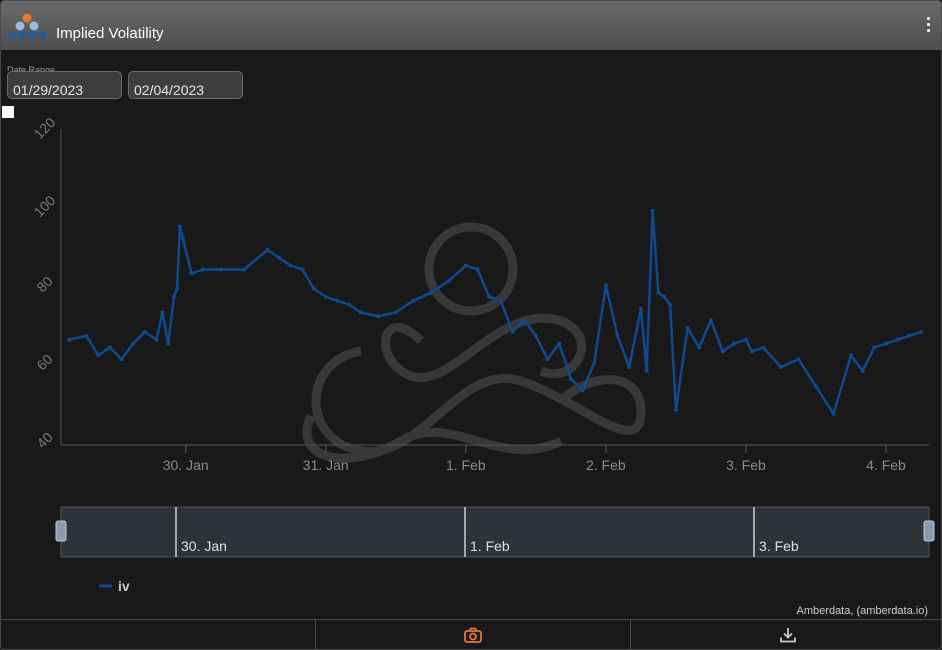 This screenshot has width=942, height=650. Describe the element at coordinates (44, 284) in the screenshot. I see `y-tick-label: 80` at that location.